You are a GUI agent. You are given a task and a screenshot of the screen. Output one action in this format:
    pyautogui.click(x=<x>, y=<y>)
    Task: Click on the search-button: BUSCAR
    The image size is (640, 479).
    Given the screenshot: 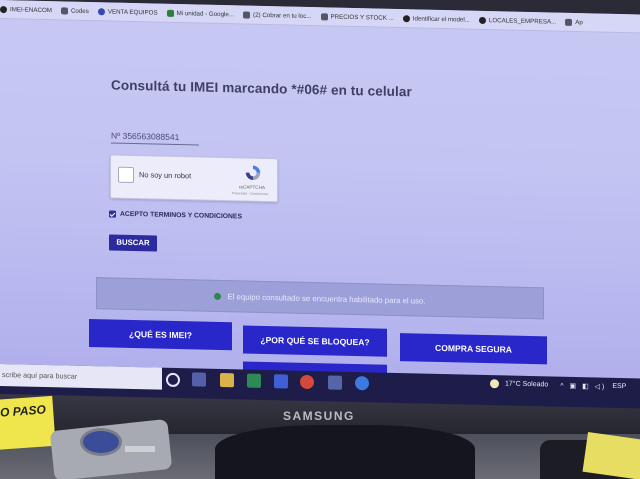 What is the action you would take?
    pyautogui.click(x=133, y=243)
    